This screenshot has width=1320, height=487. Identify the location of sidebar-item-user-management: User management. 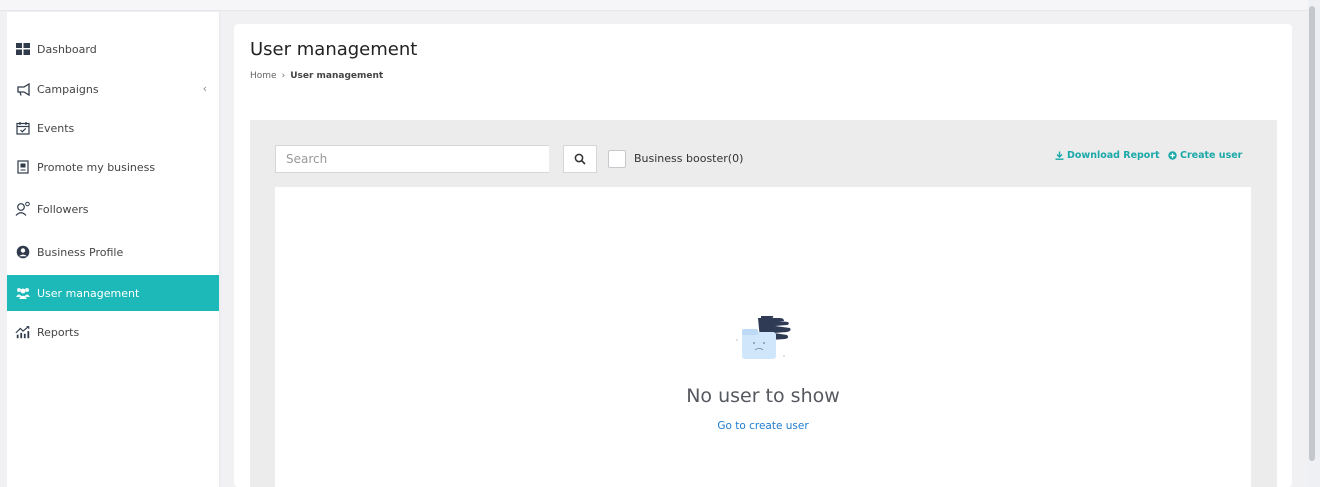
(113, 293).